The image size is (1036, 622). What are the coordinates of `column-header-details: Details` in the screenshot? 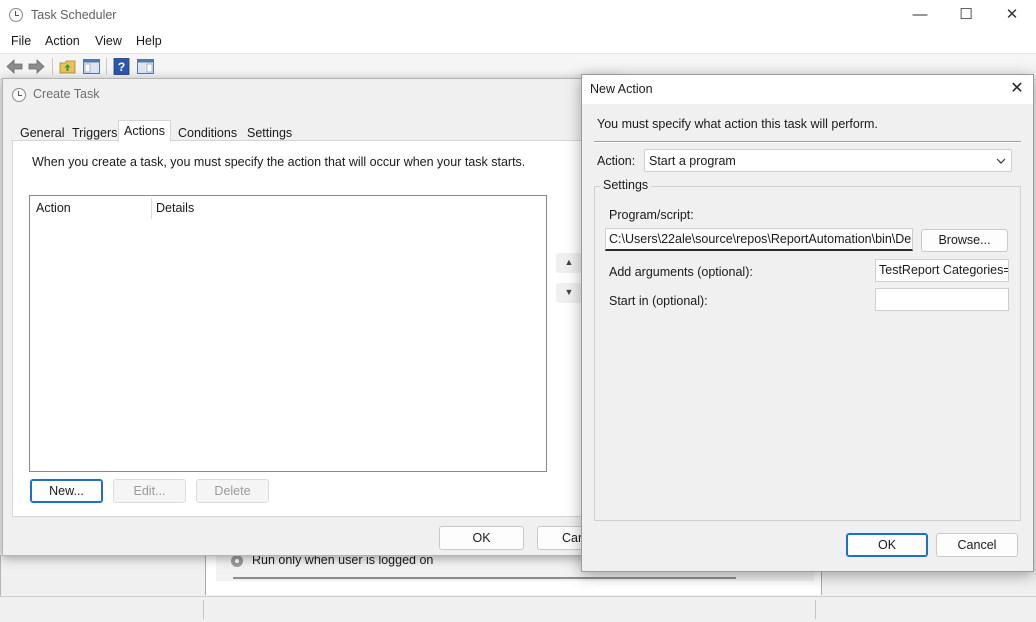 It's located at (175, 208).